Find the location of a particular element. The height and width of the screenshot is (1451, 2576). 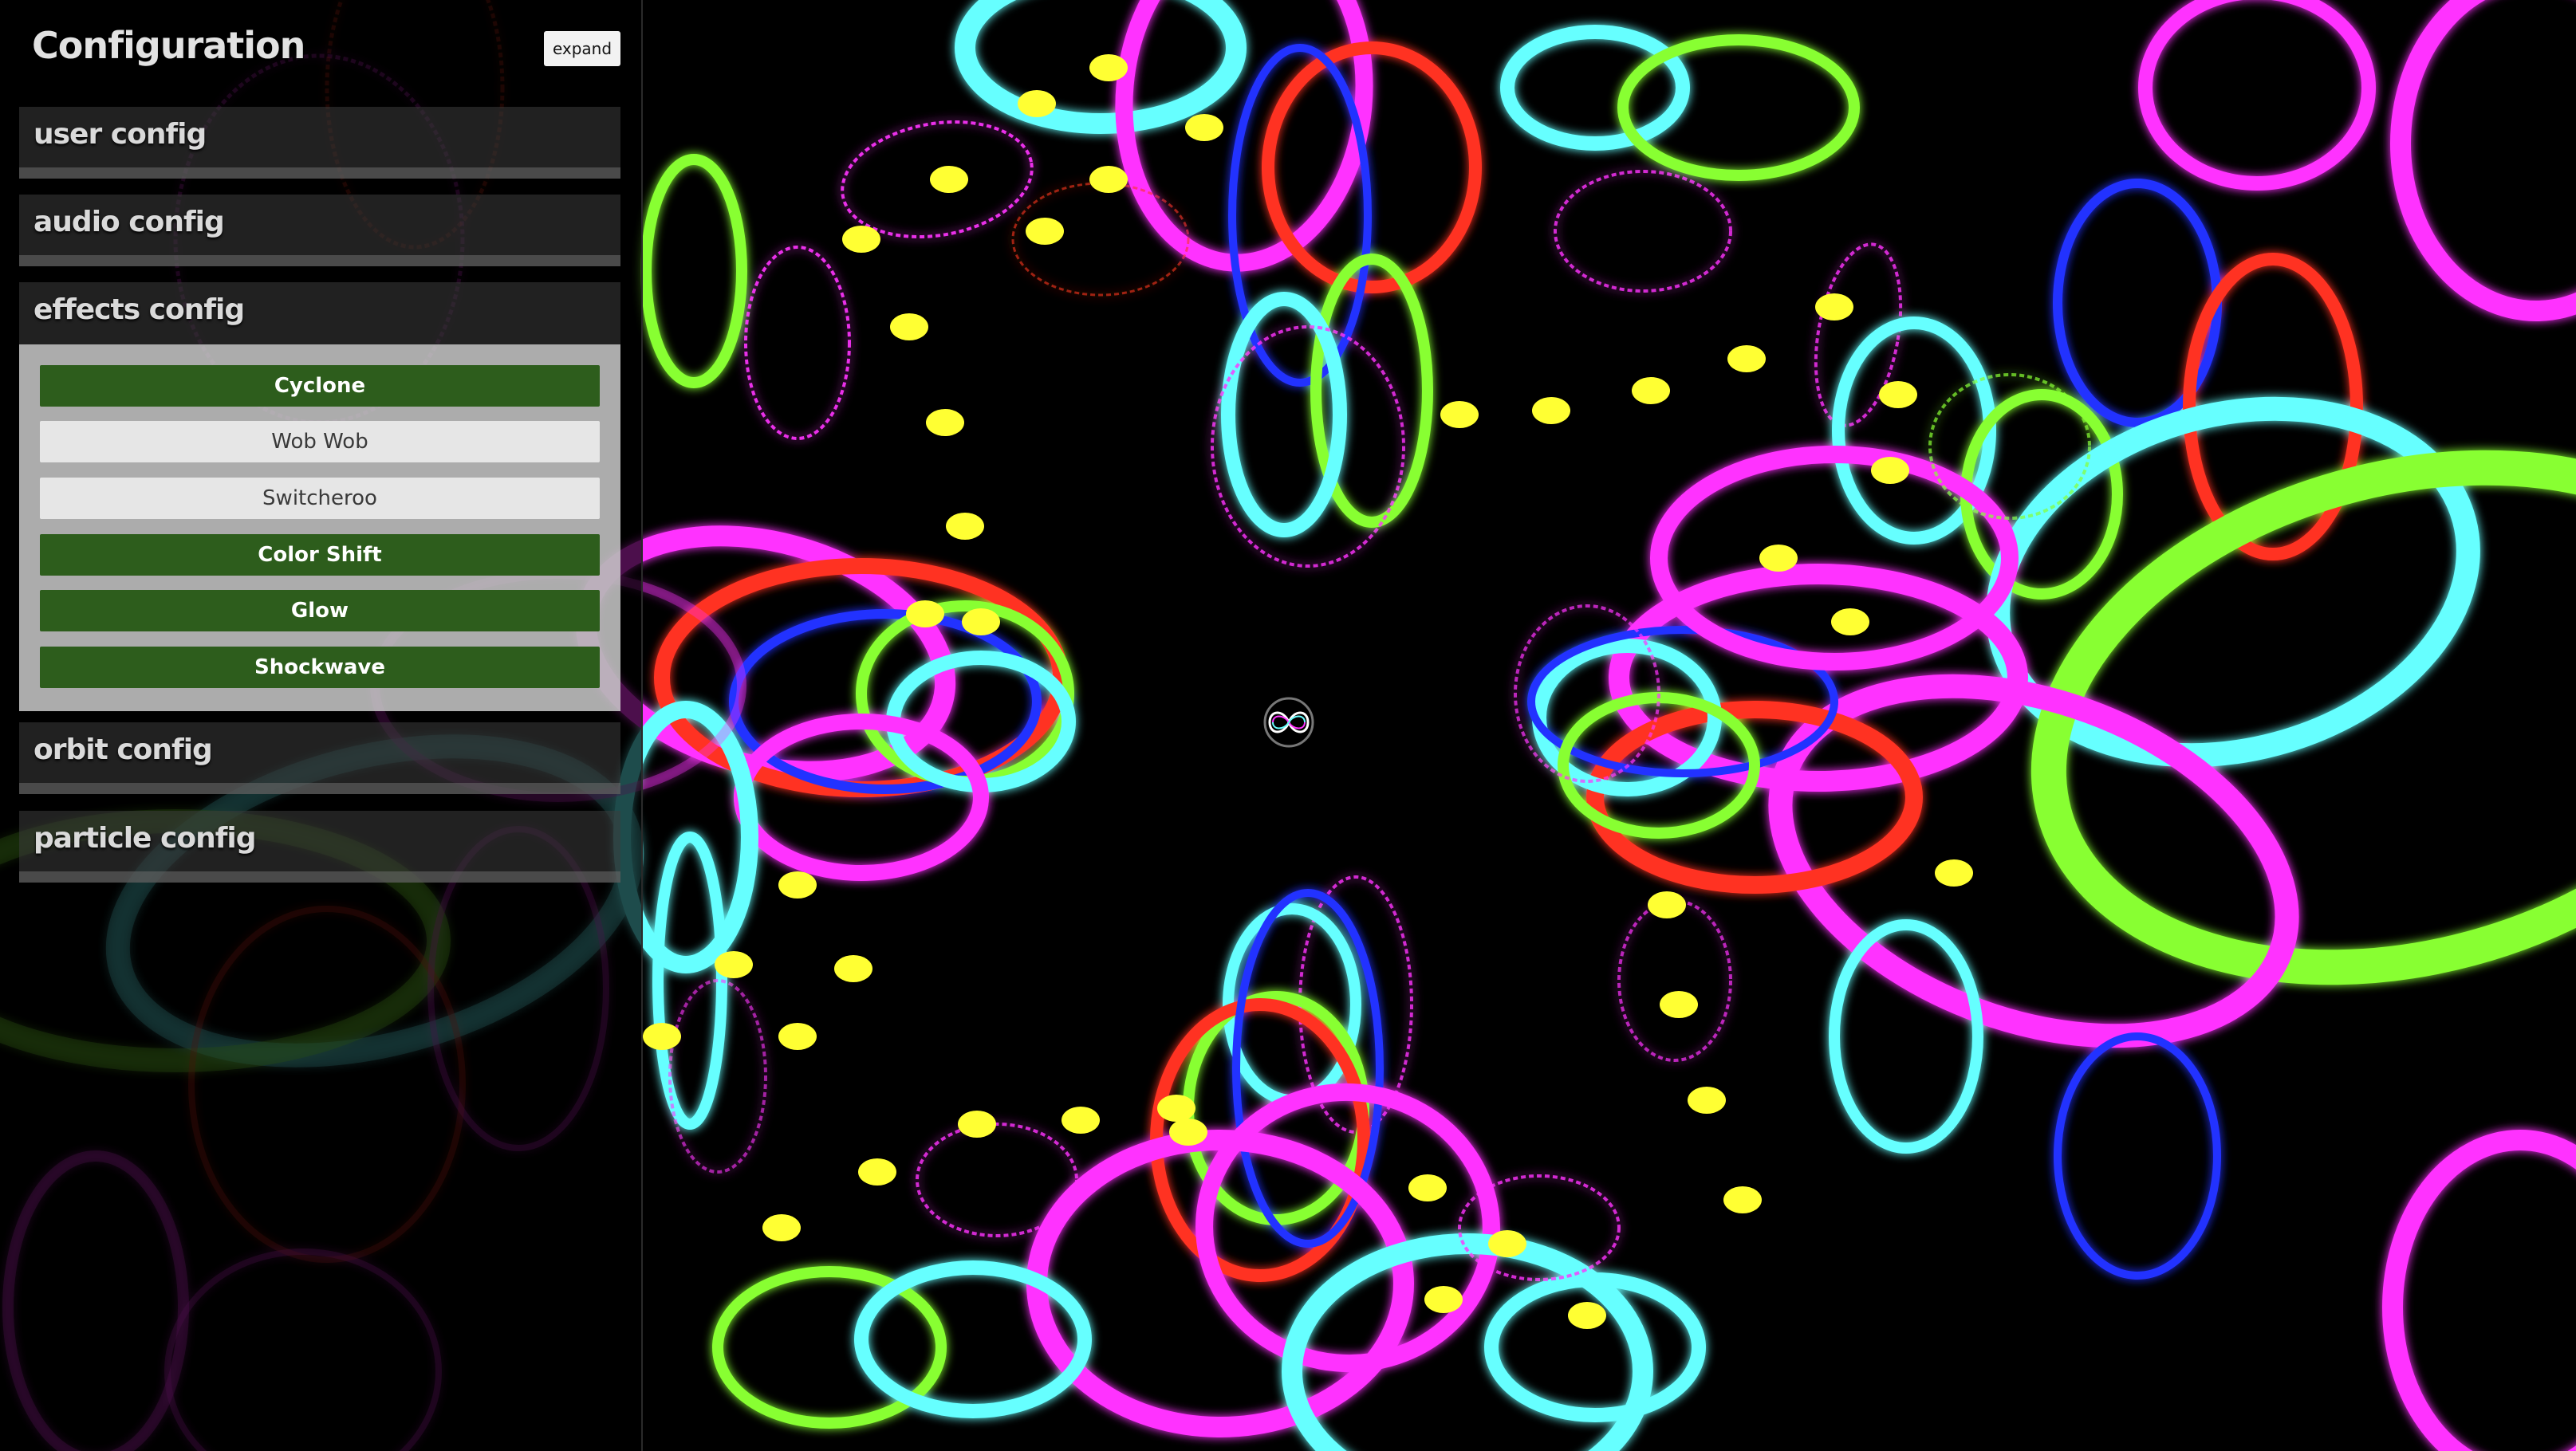

panel-title: Configuration is located at coordinates (168, 45).